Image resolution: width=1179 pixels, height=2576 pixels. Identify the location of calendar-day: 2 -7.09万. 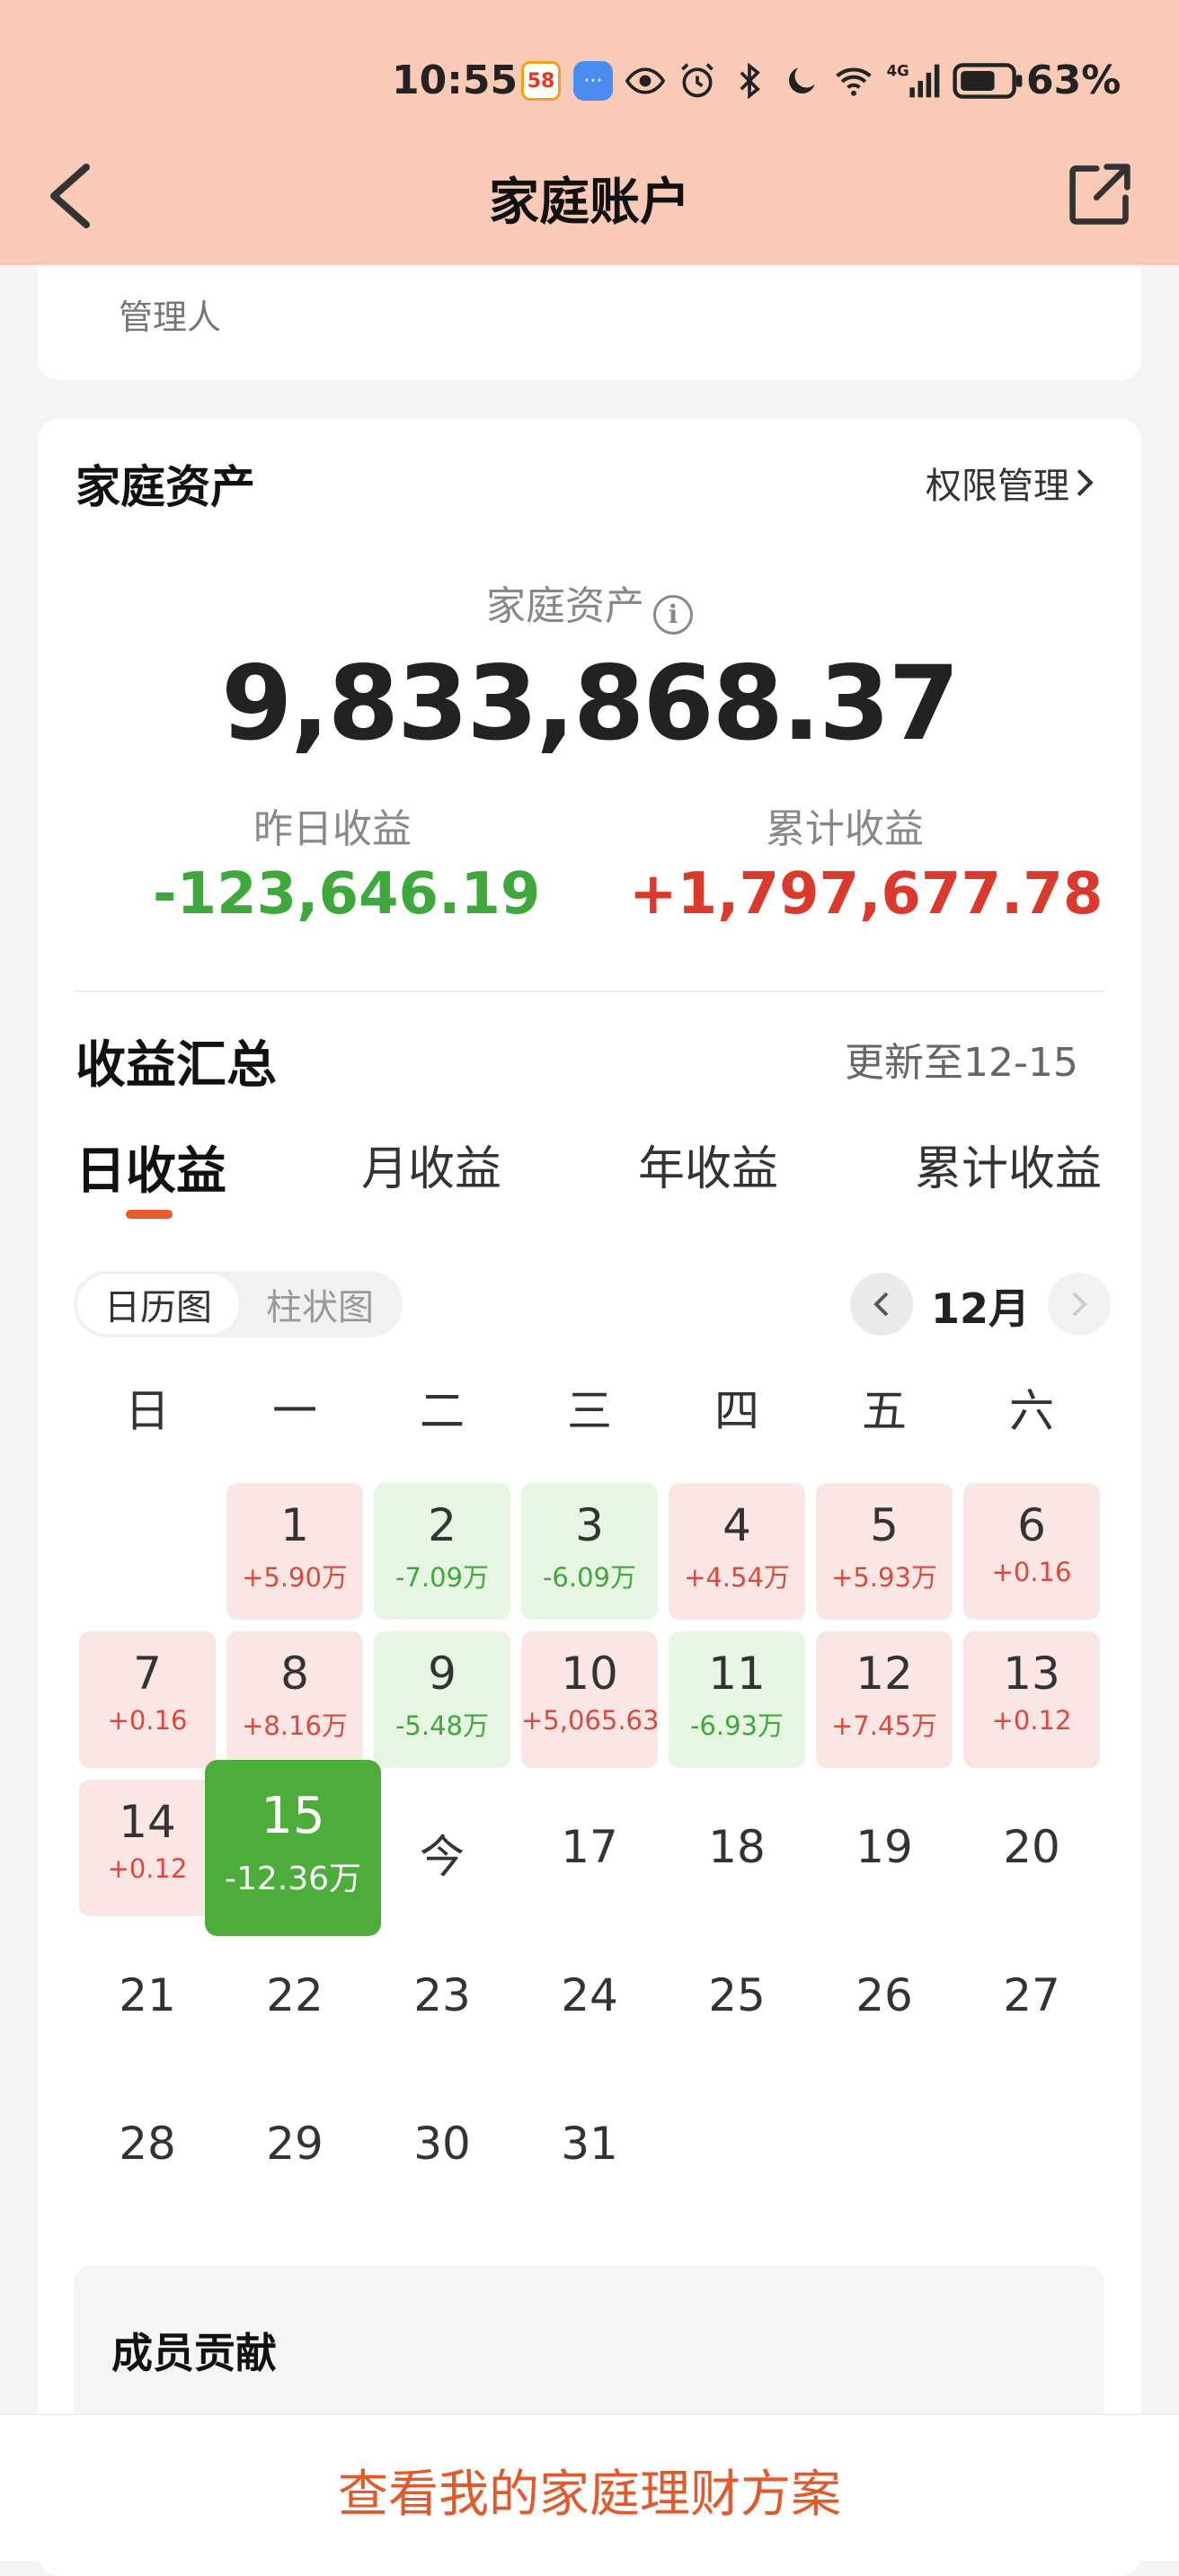
(442, 1551).